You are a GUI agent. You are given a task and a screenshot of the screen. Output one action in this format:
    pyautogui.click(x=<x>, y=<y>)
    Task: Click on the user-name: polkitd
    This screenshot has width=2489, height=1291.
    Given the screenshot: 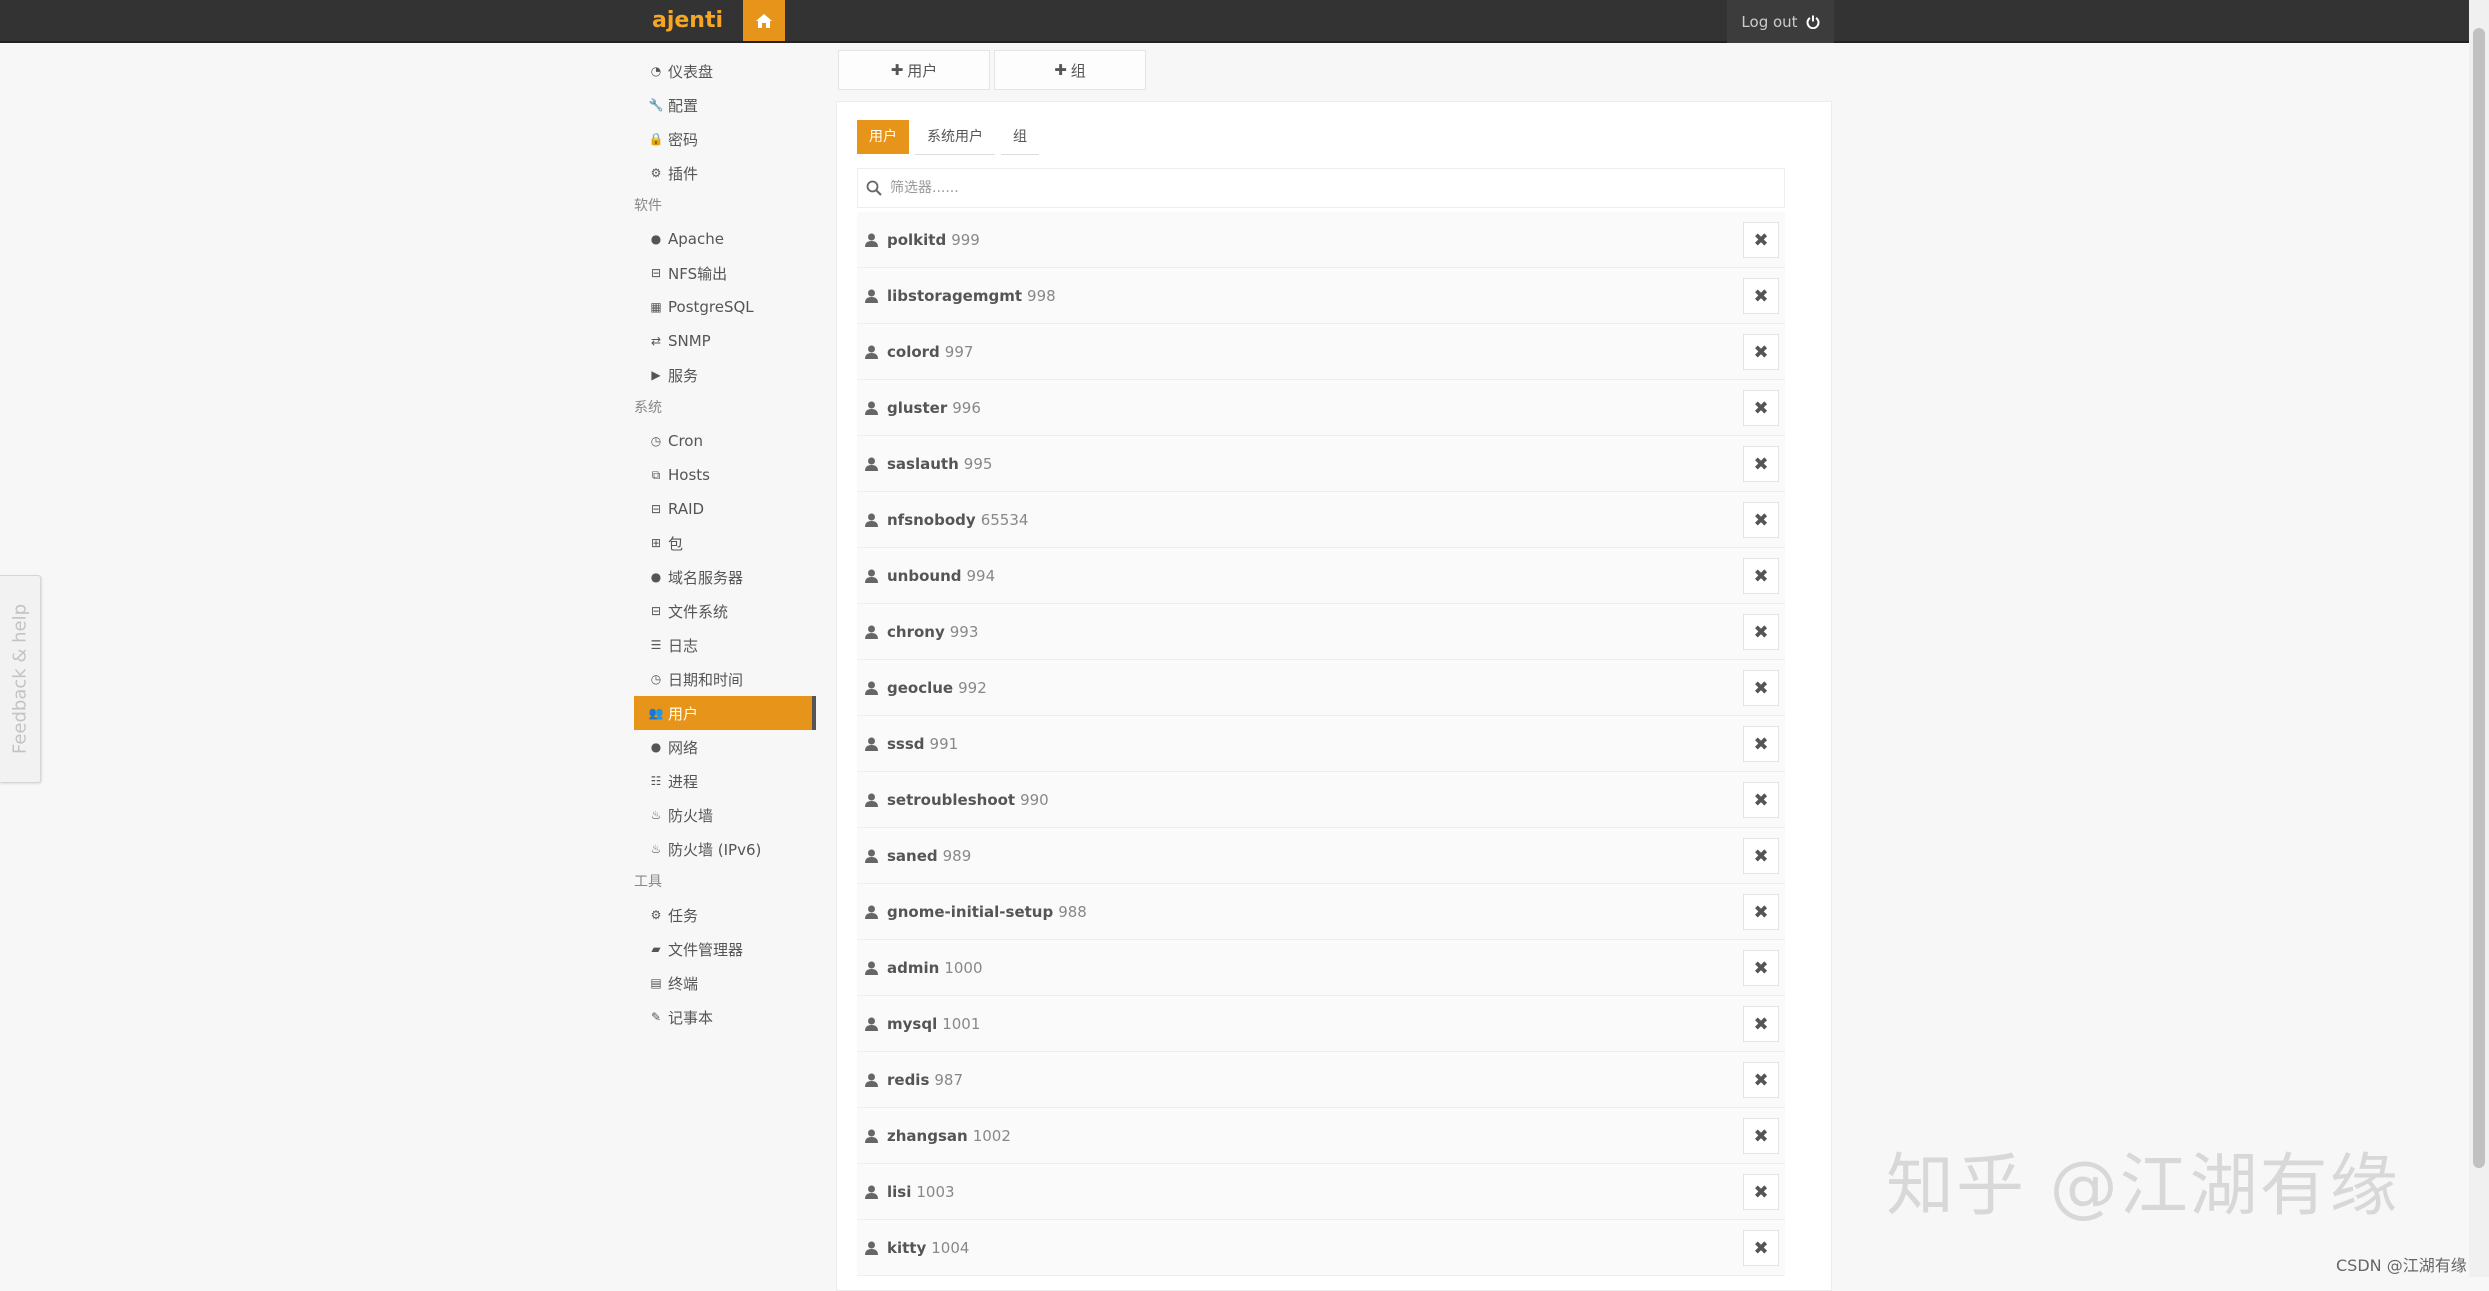 What is the action you would take?
    pyautogui.click(x=916, y=240)
    